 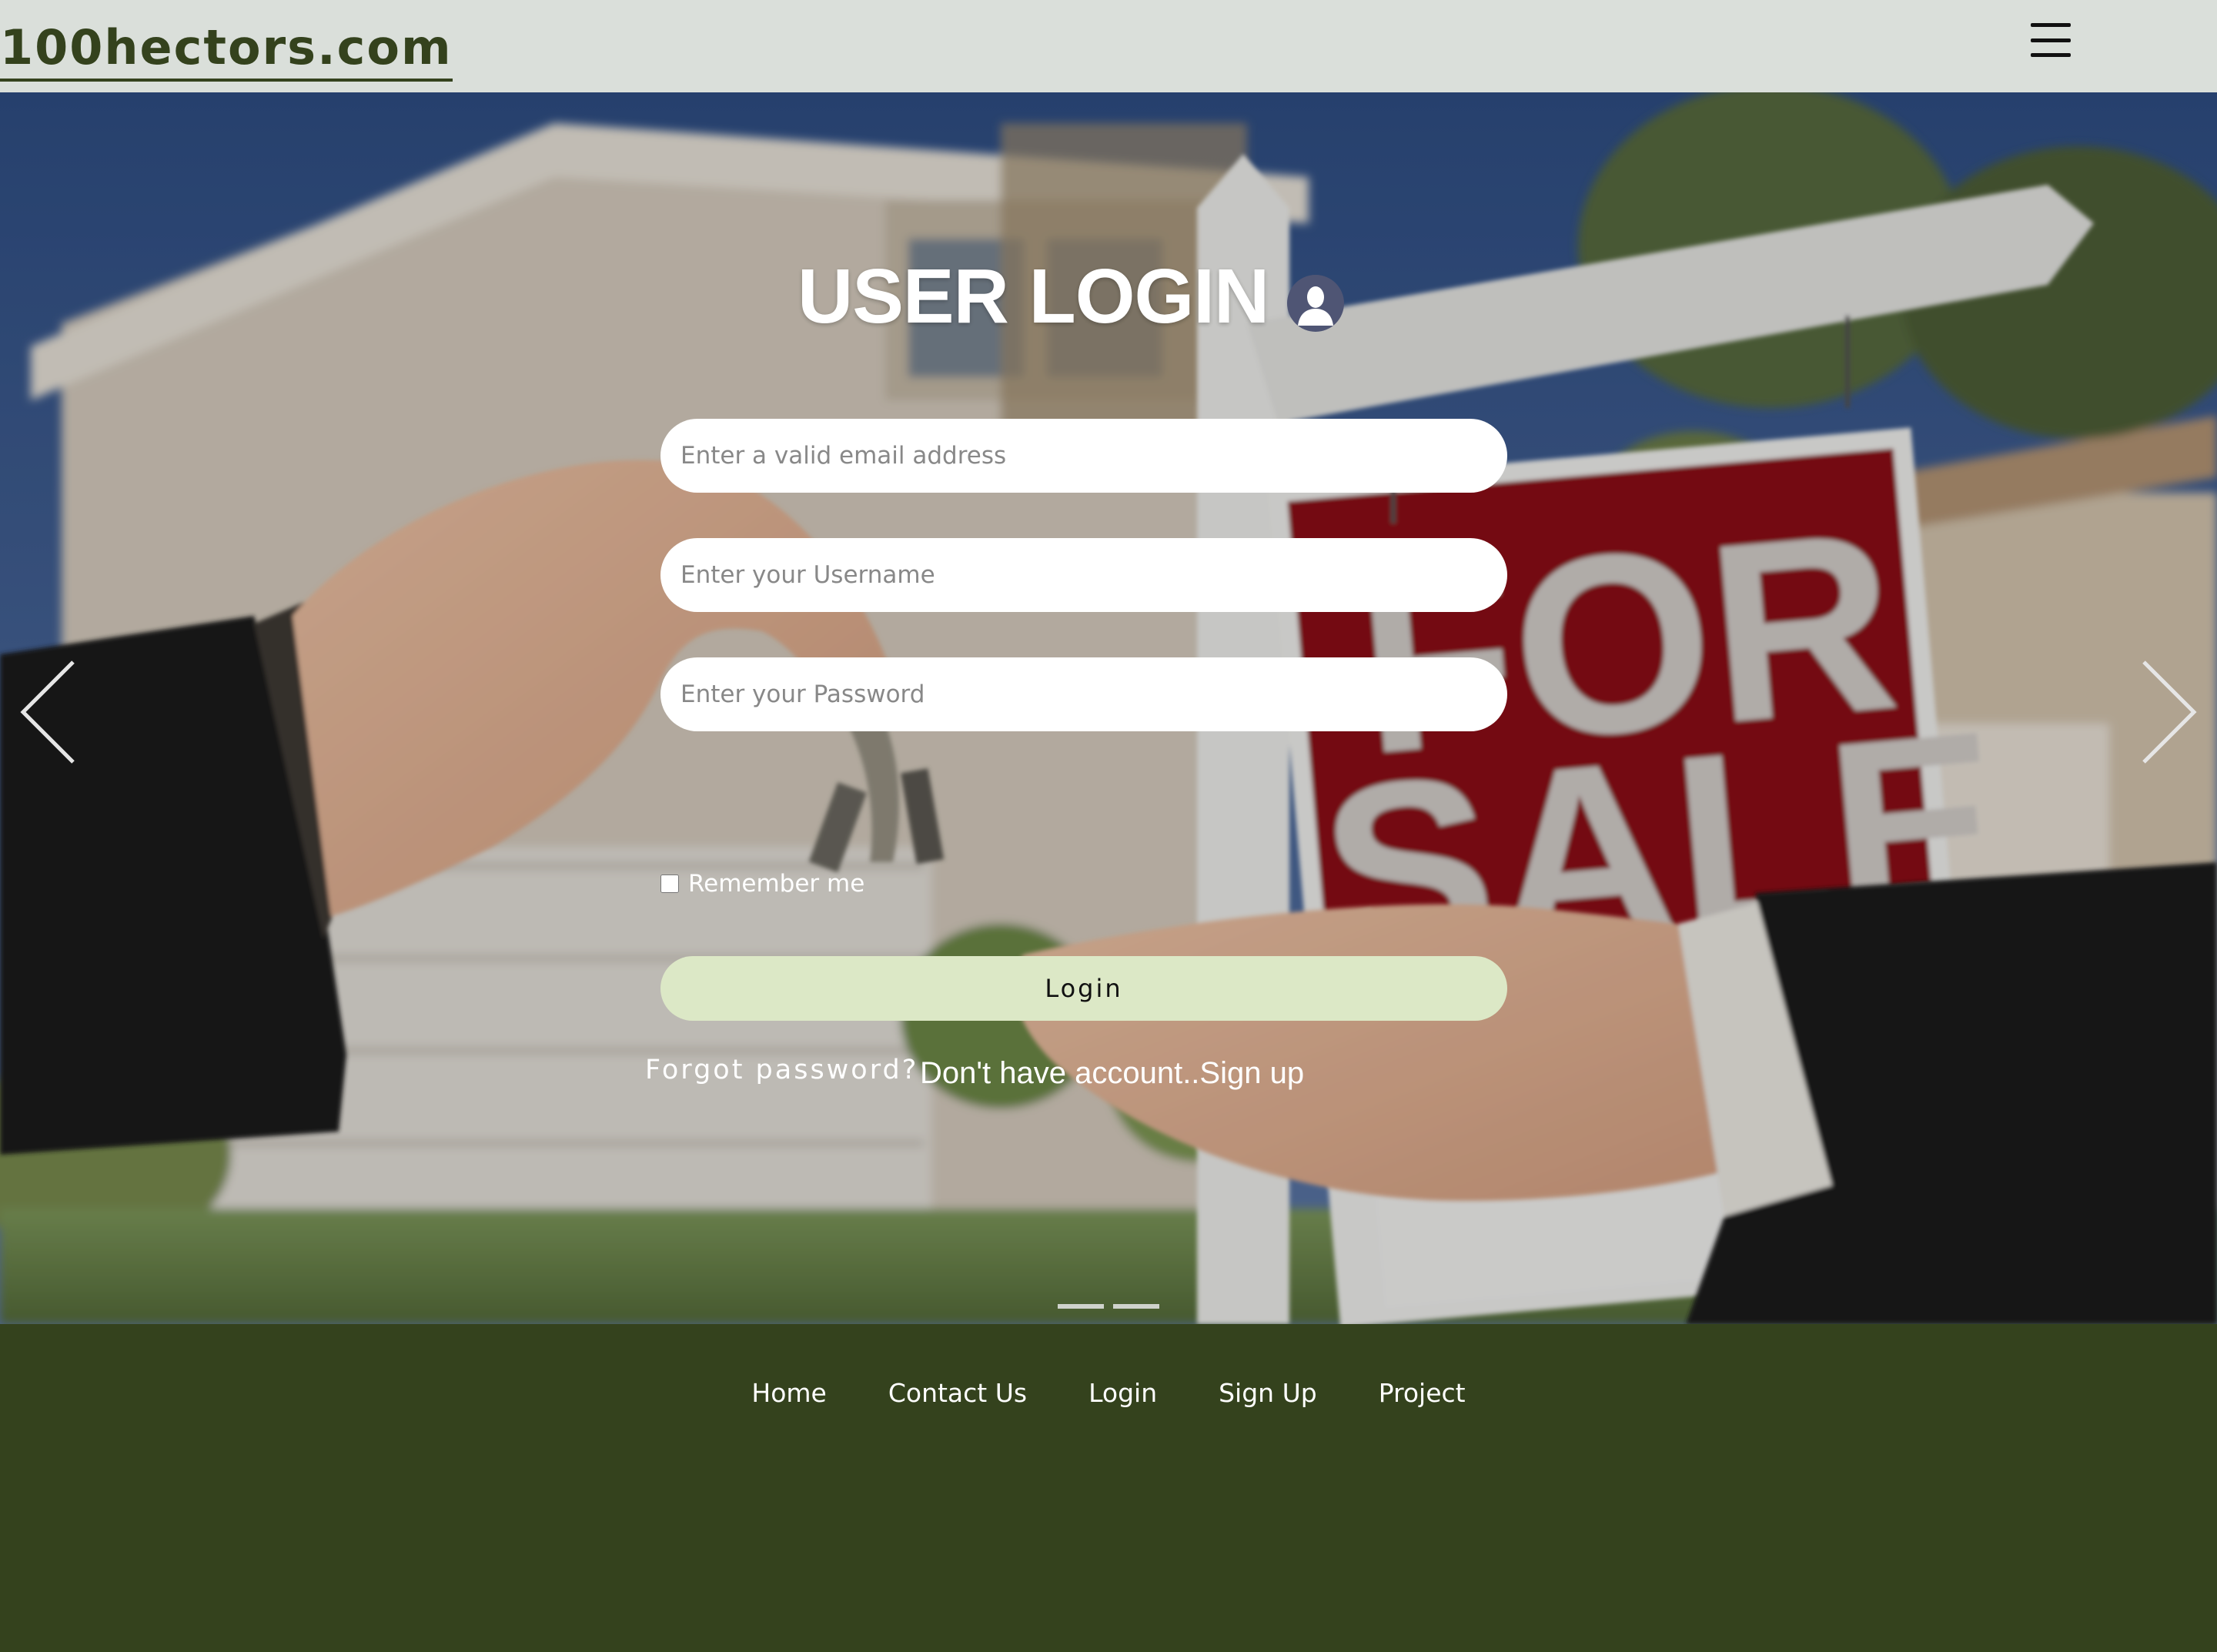 I want to click on hamburger-menu-icon, so click(x=2051, y=40).